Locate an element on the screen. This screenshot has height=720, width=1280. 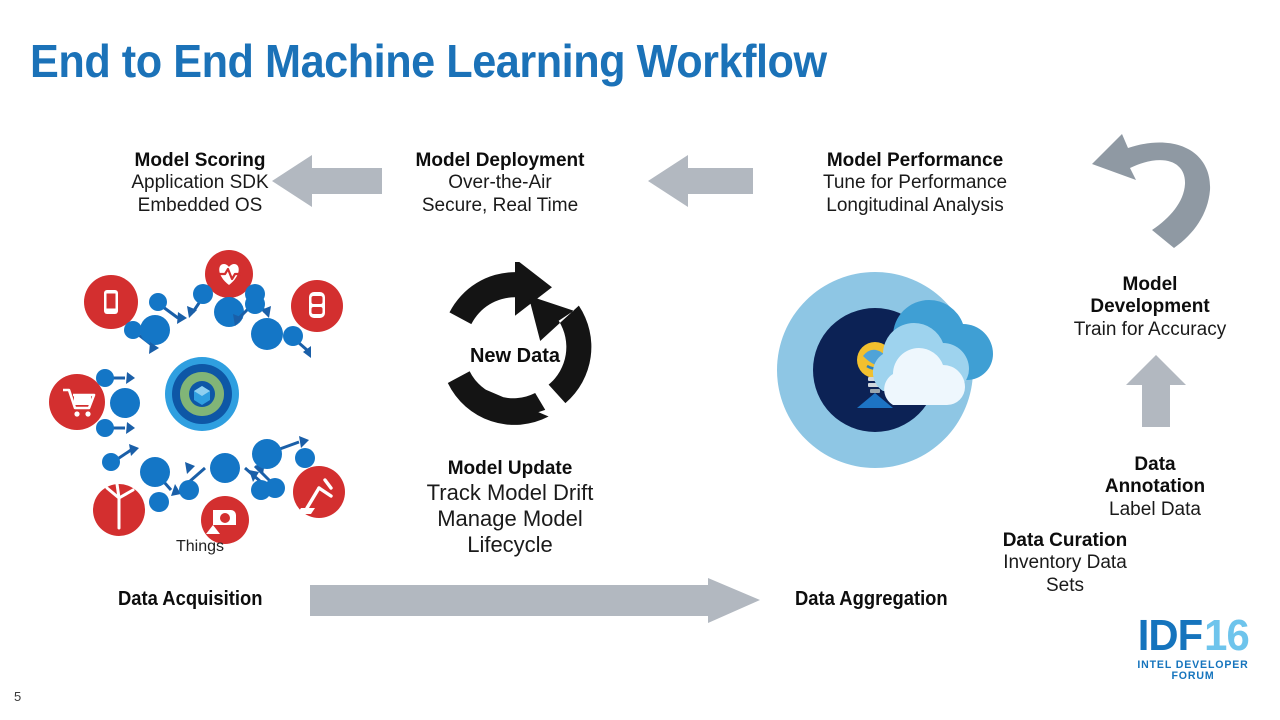
globe-cube-icon is located at coordinates (202, 394).